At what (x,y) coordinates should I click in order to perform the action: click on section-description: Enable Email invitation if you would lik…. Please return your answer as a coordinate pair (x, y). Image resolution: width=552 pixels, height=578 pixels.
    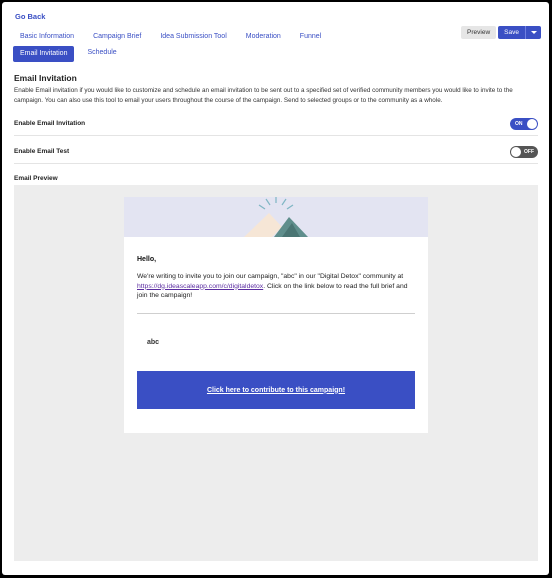
    Looking at the image, I should click on (263, 95).